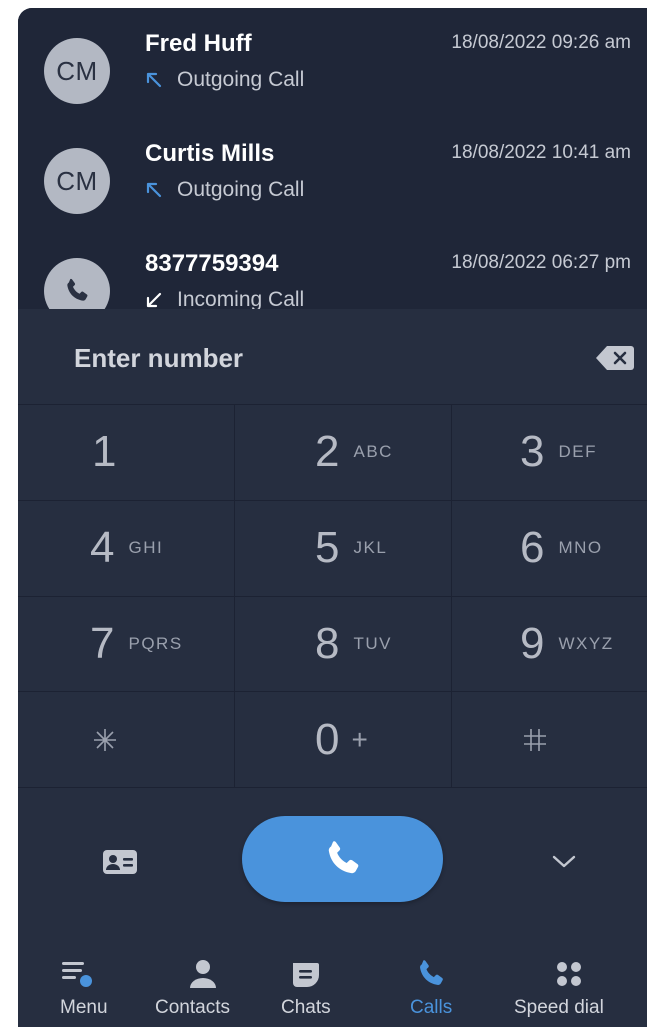  I want to click on call-timestamp: 18/08/2022 06:27 pm, so click(541, 262).